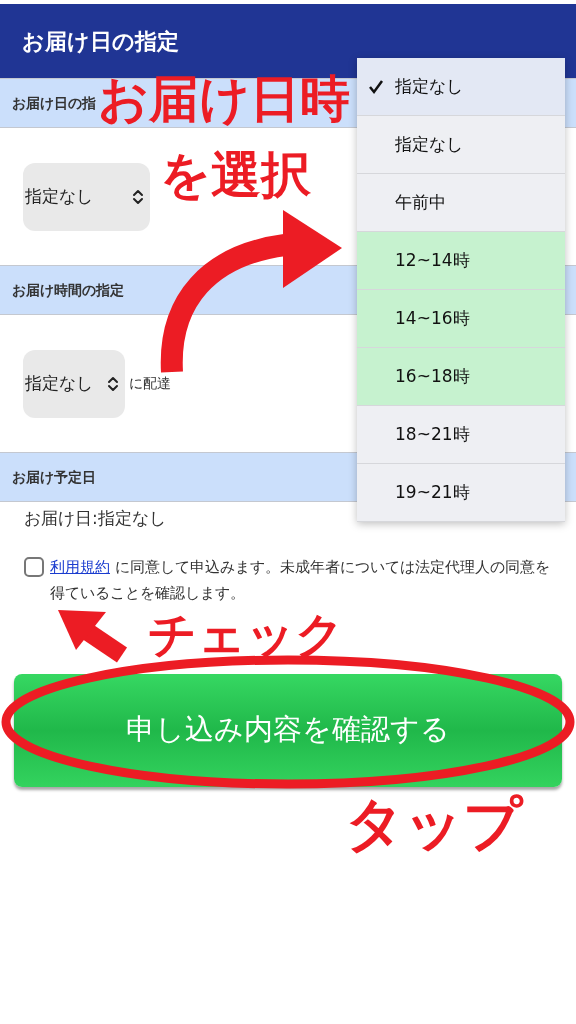  What do you see at coordinates (376, 86) in the screenshot?
I see `checkmark-icon` at bounding box center [376, 86].